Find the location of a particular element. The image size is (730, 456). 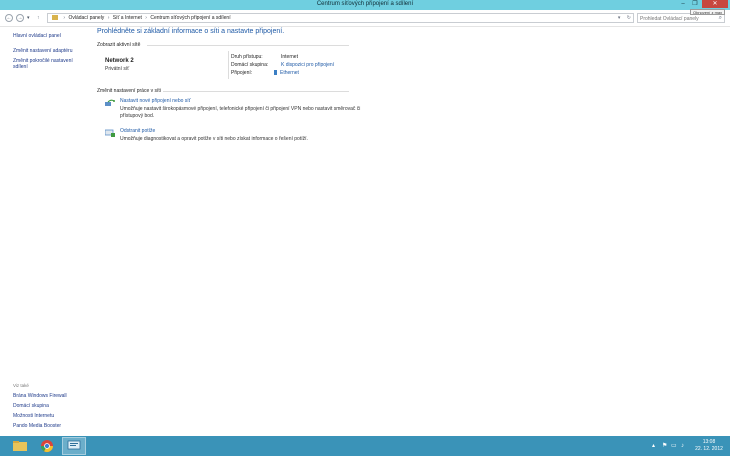

see-also-title: Viz také is located at coordinates (21, 385).